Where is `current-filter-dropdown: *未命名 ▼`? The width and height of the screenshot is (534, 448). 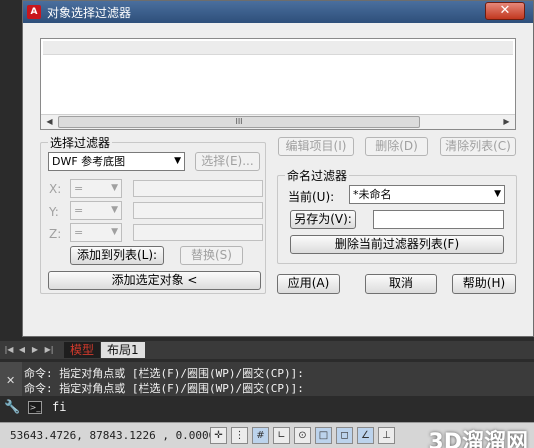 current-filter-dropdown: *未命名 ▼ is located at coordinates (427, 194).